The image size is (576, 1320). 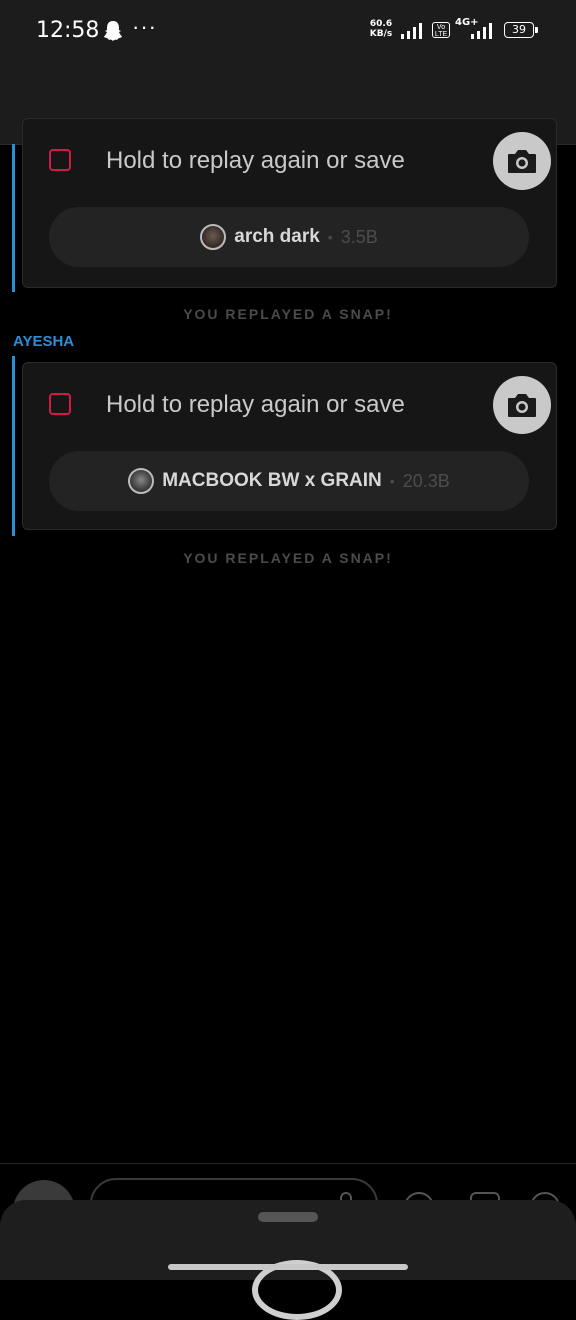 What do you see at coordinates (288, 1163) in the screenshot?
I see `chat-bar-divider` at bounding box center [288, 1163].